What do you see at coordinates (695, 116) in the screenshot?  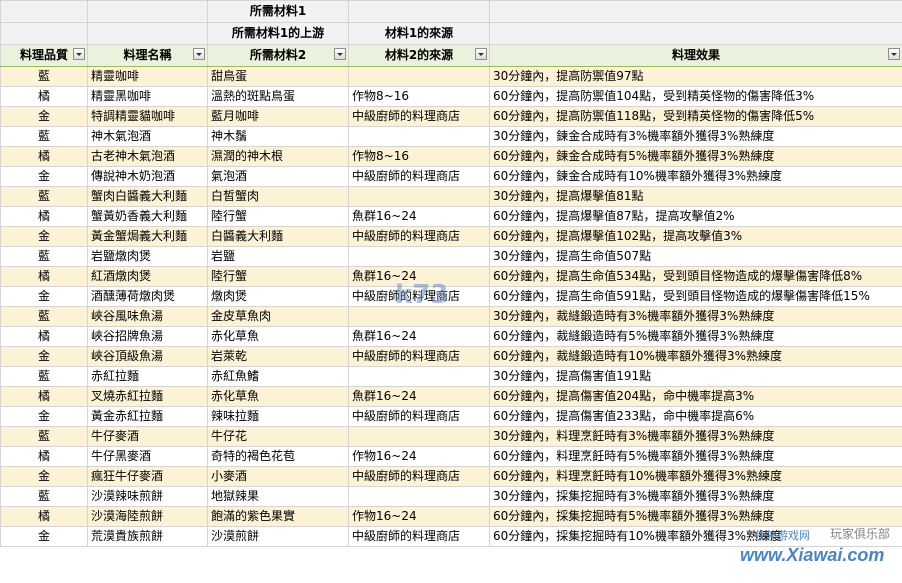 I see `cell-effect: 60分鐘內，提高防禦值118點，受到精英怪物的傷害降低5%` at bounding box center [695, 116].